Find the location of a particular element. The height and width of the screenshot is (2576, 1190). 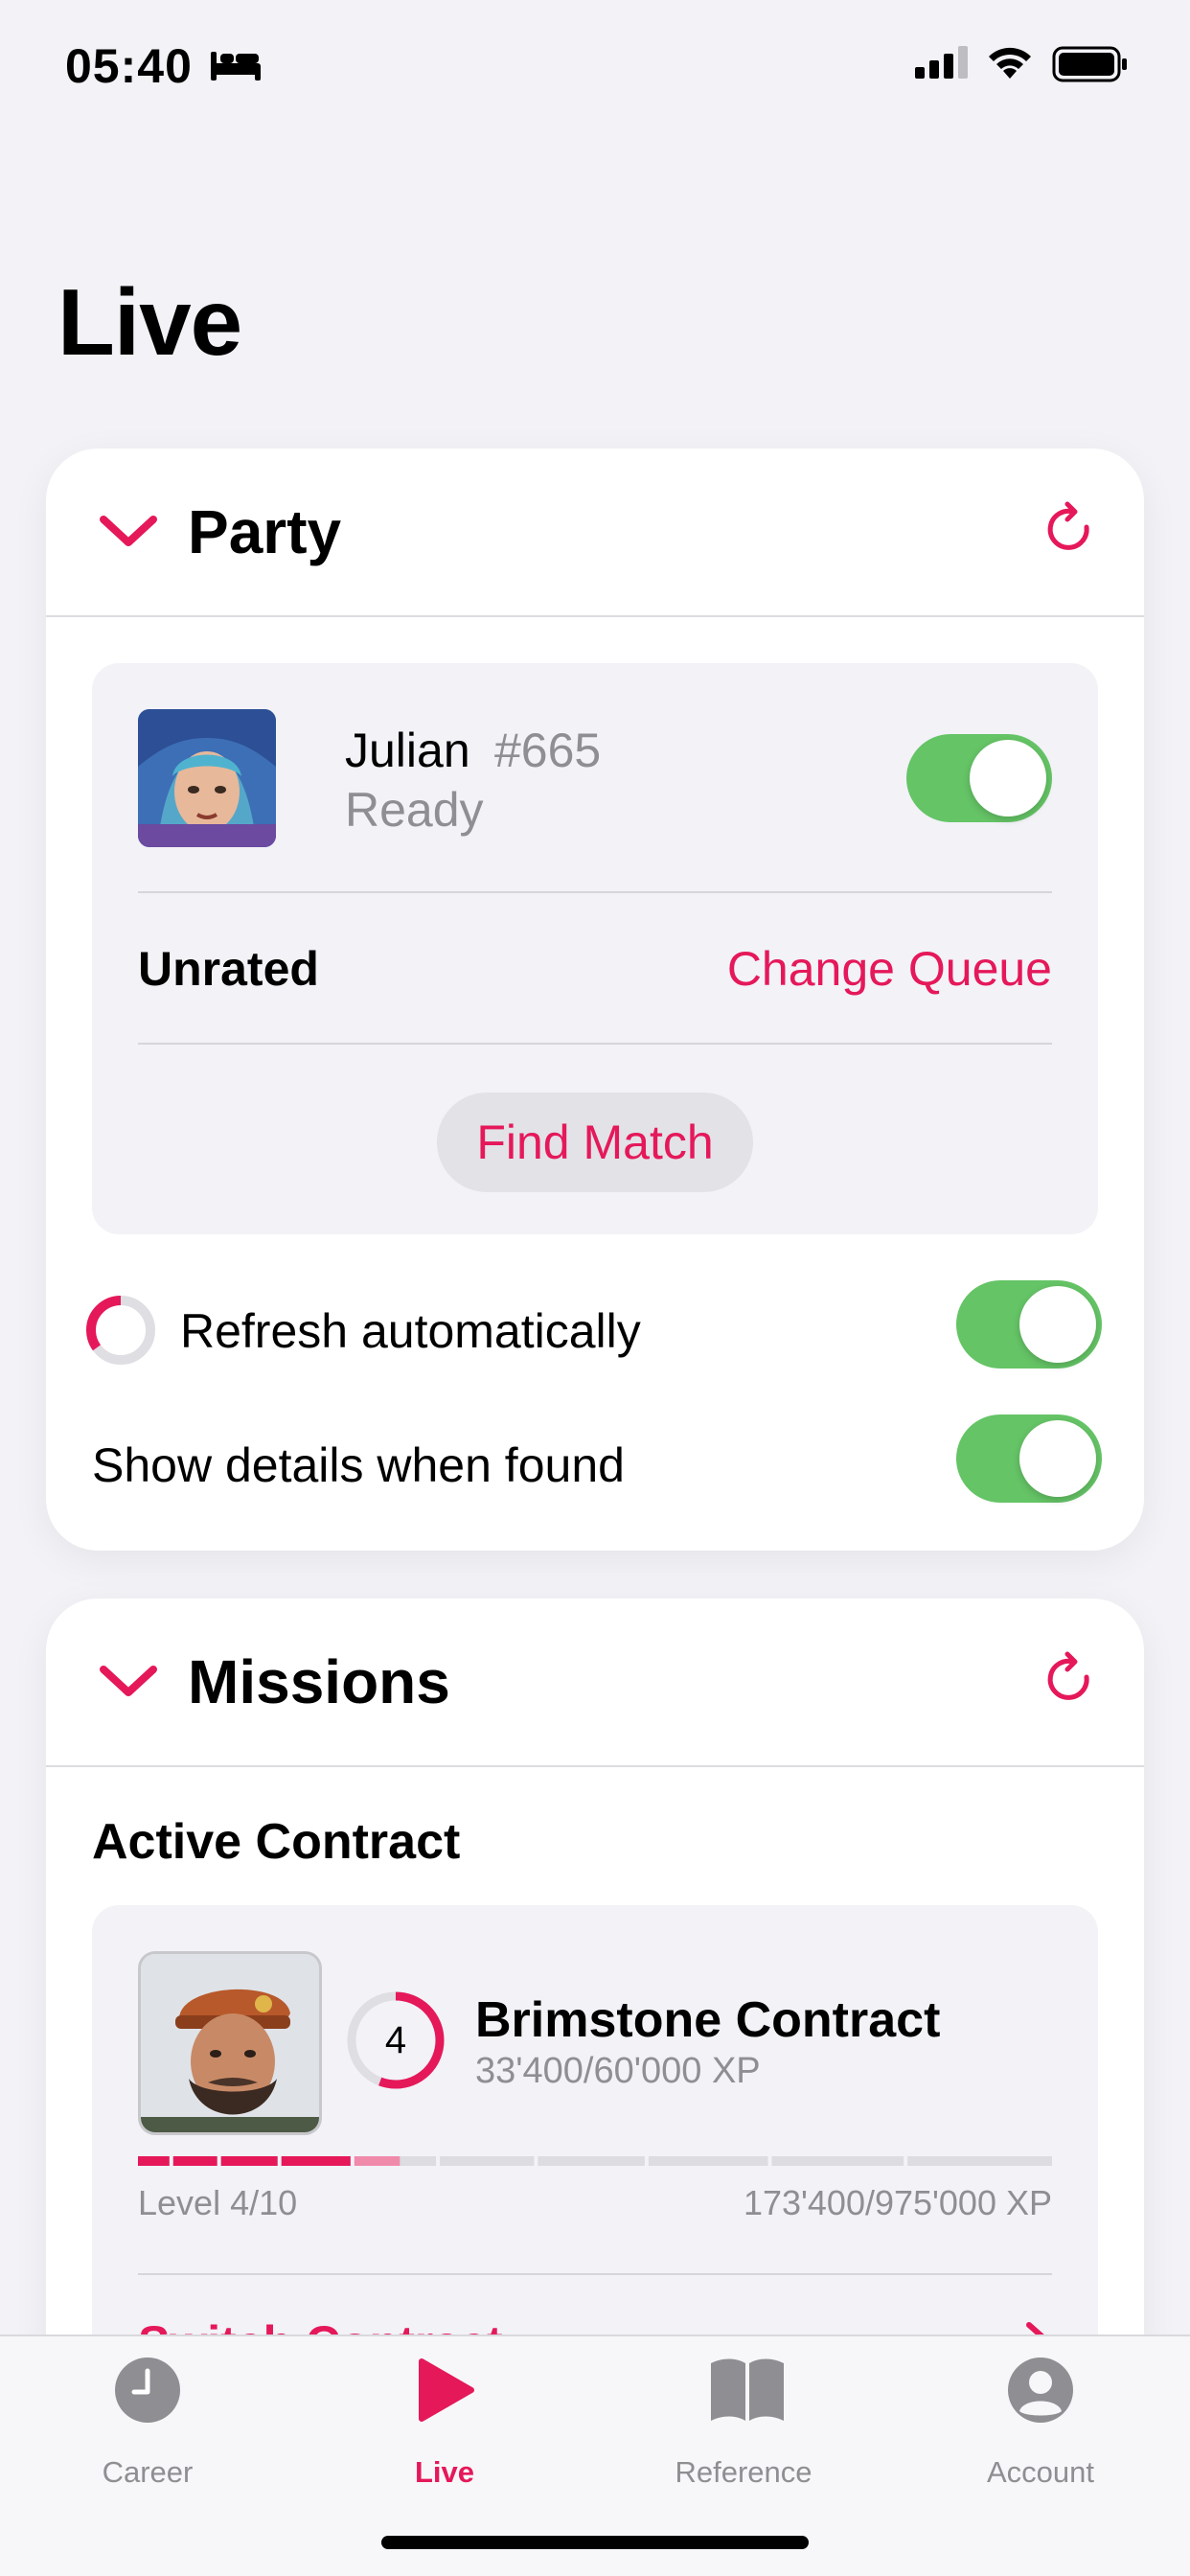

status-time: 05:40 is located at coordinates (129, 66).